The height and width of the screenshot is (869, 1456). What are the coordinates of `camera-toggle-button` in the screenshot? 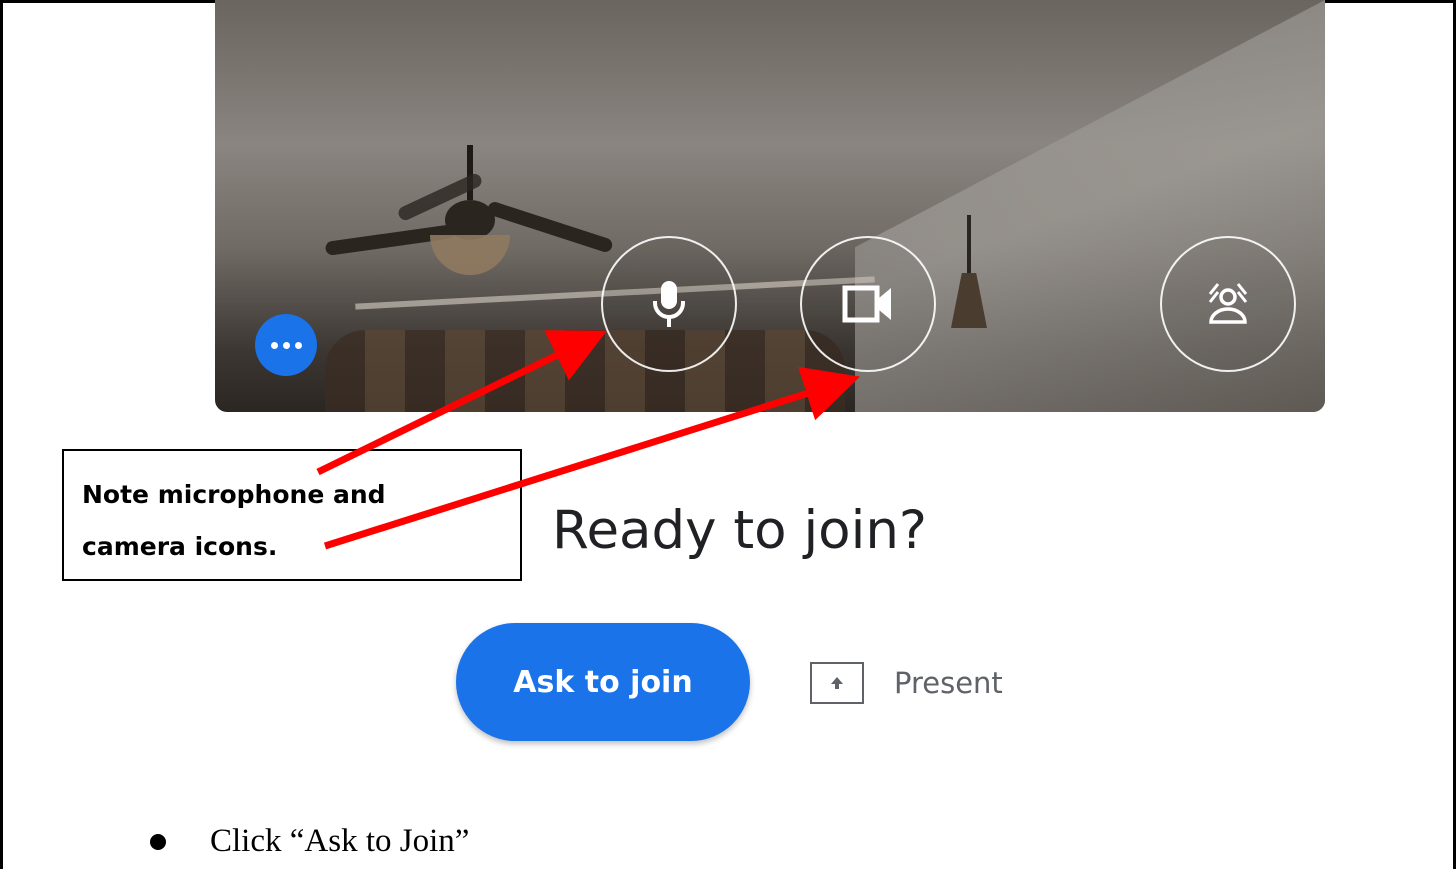 It's located at (868, 304).